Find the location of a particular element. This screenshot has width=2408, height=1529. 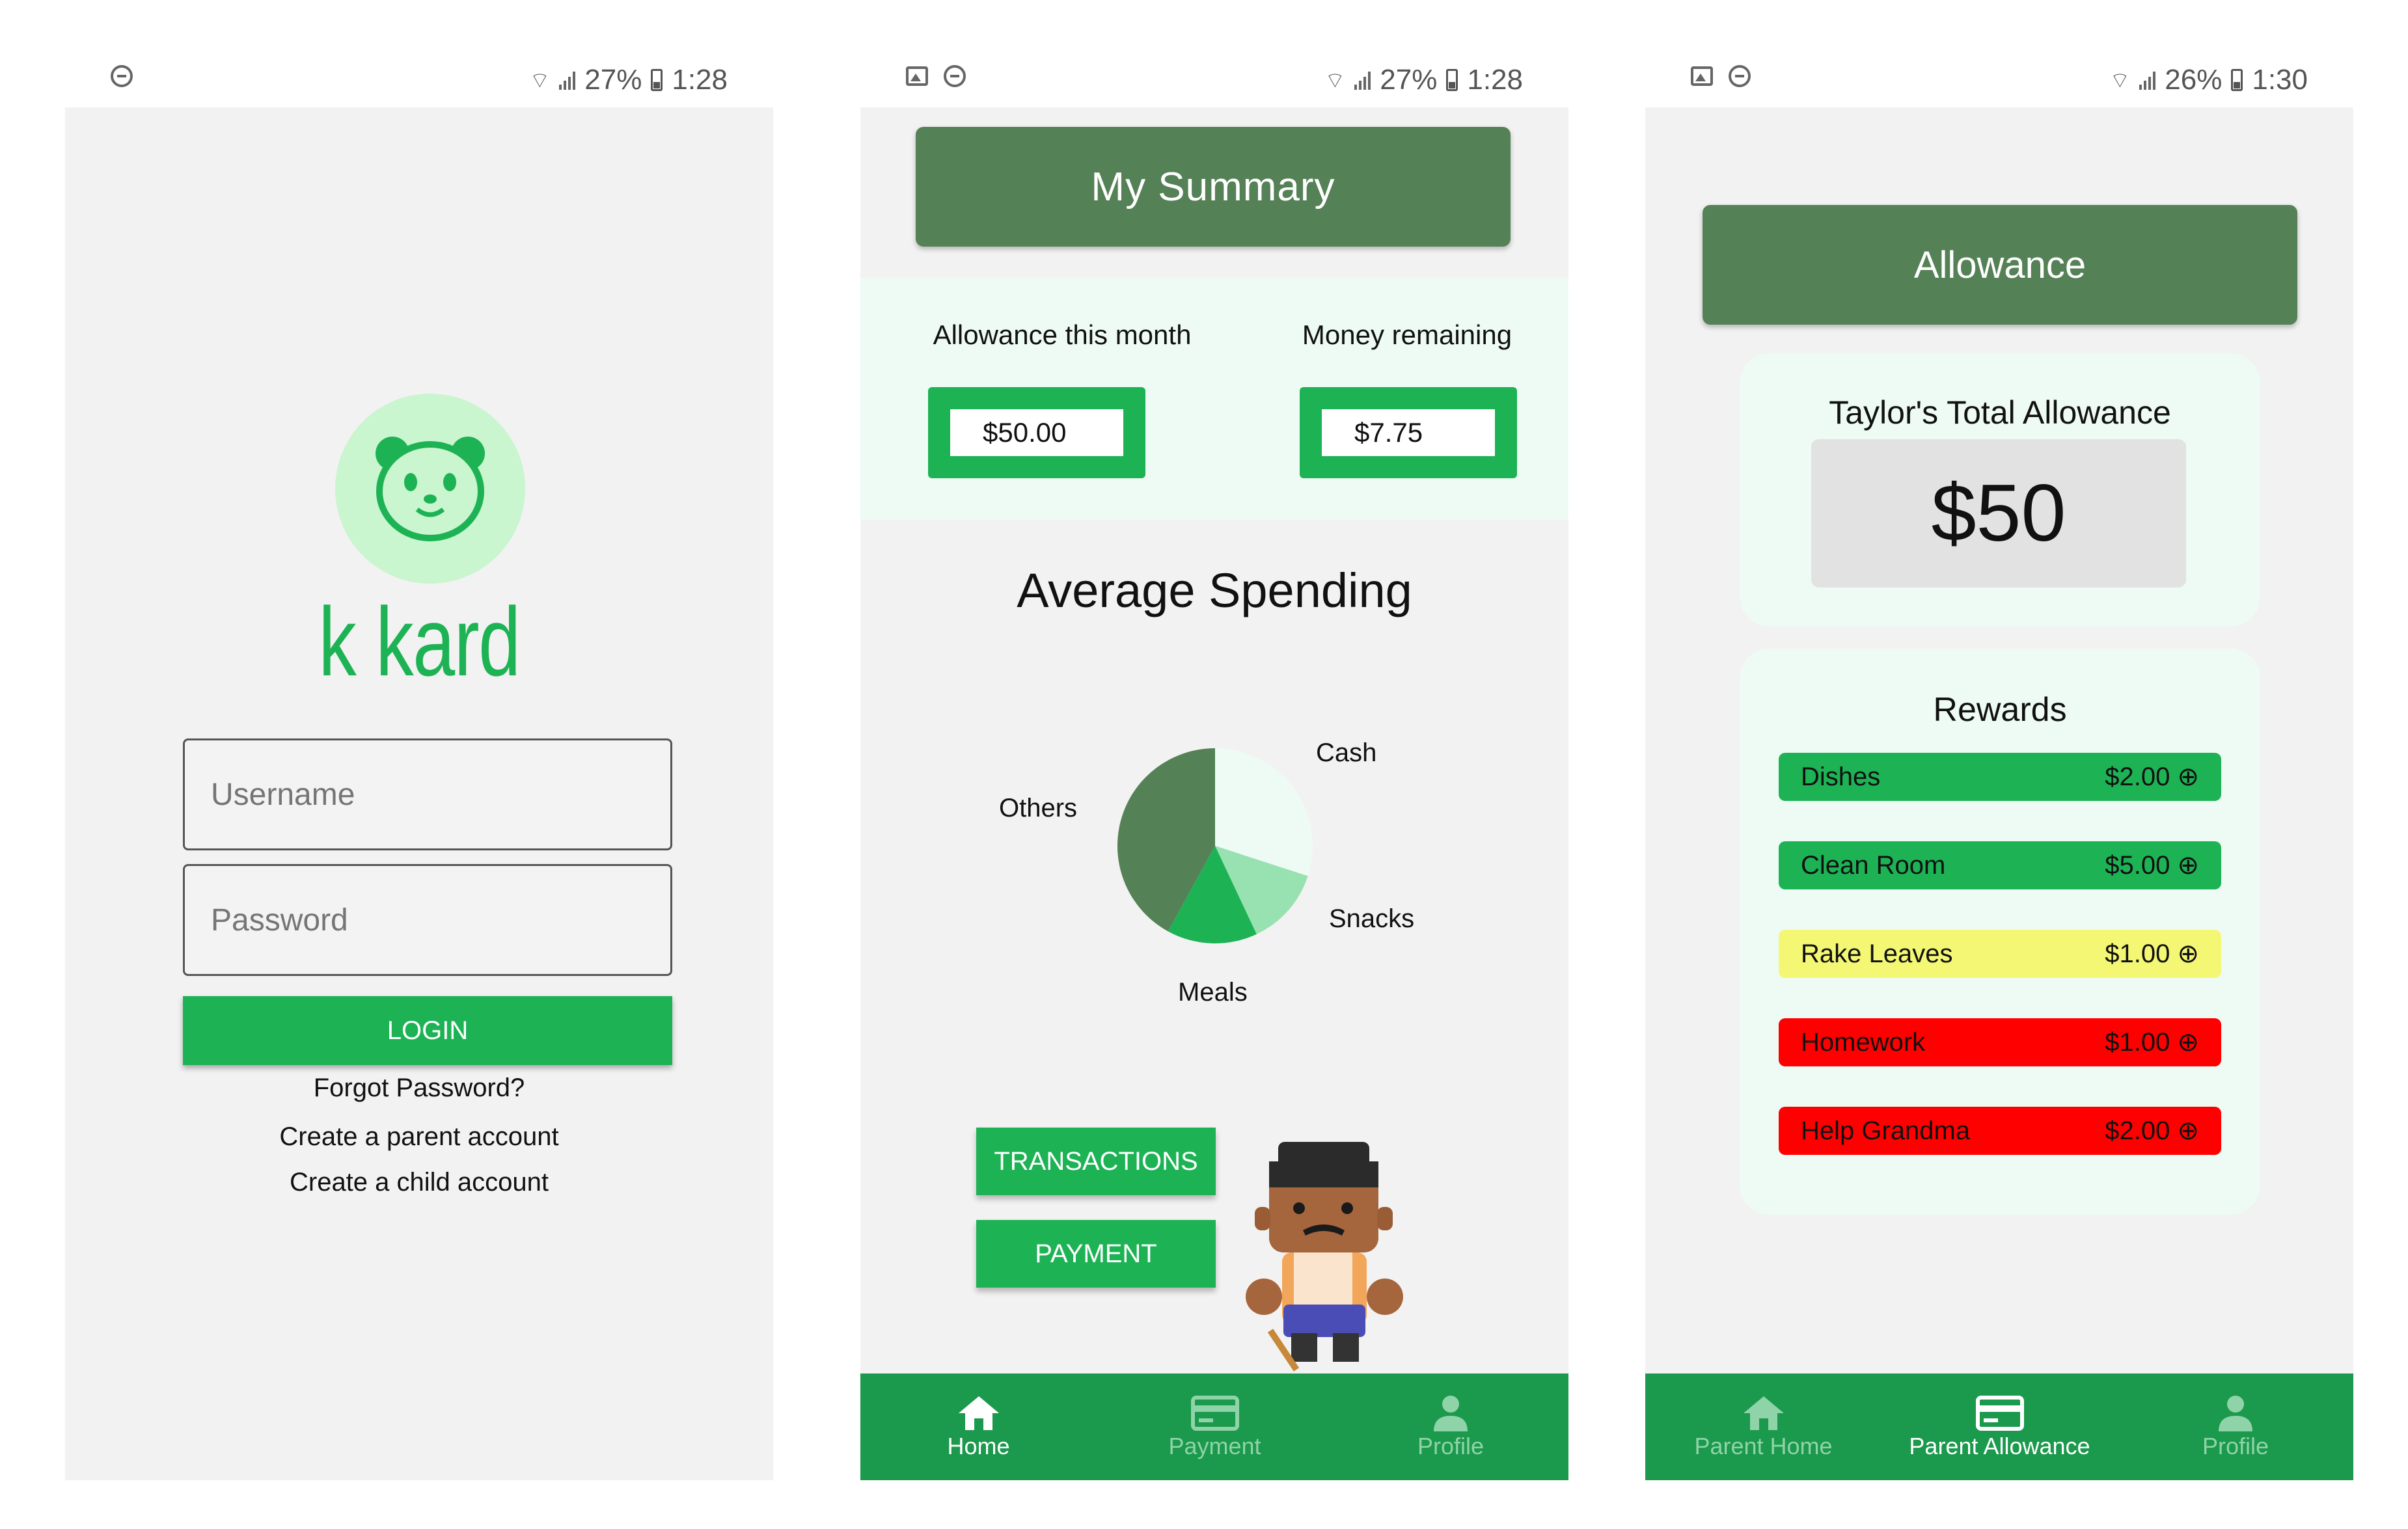

total-panel: Taylor's Total Allowance $50 is located at coordinates (2000, 490).